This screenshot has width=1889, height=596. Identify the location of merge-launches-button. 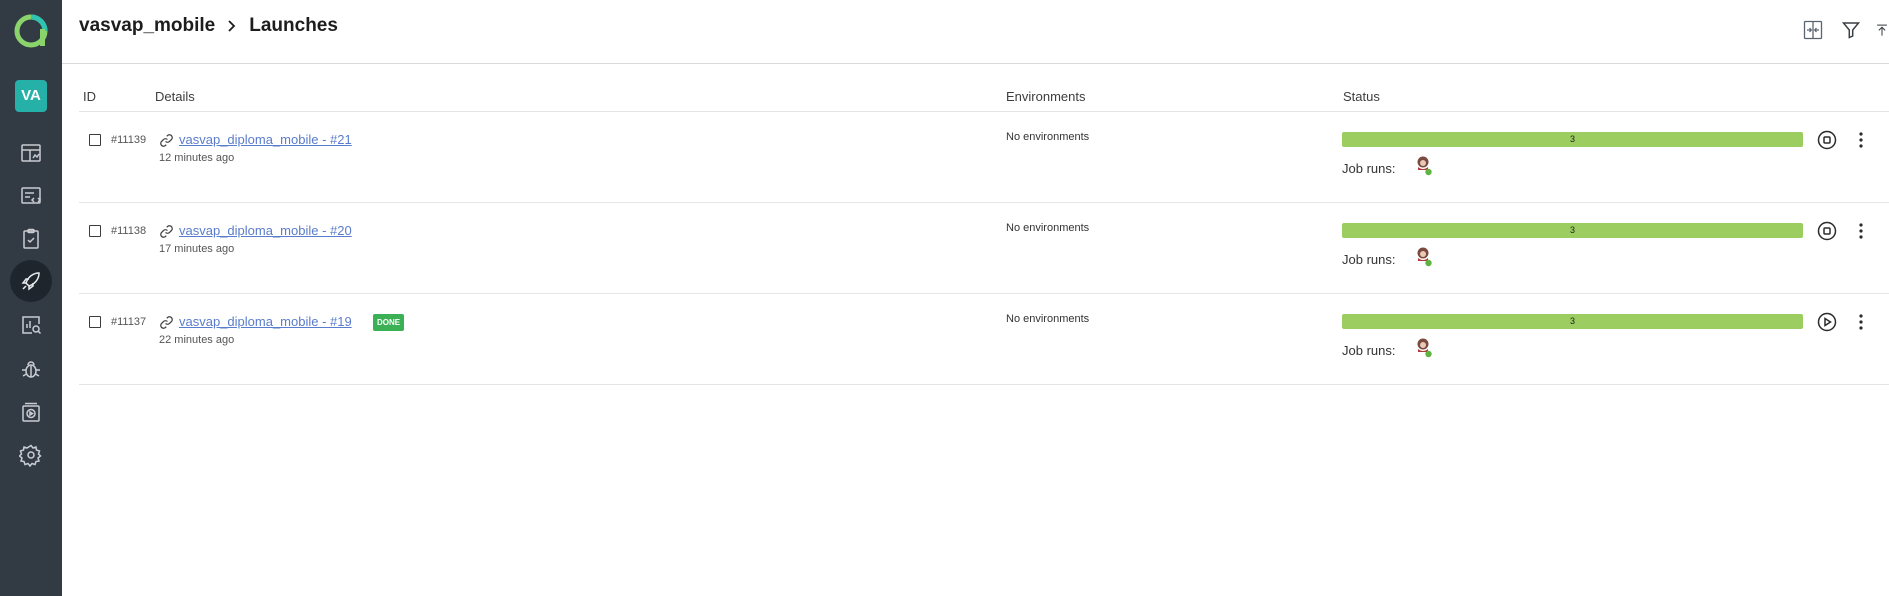
(1813, 30).